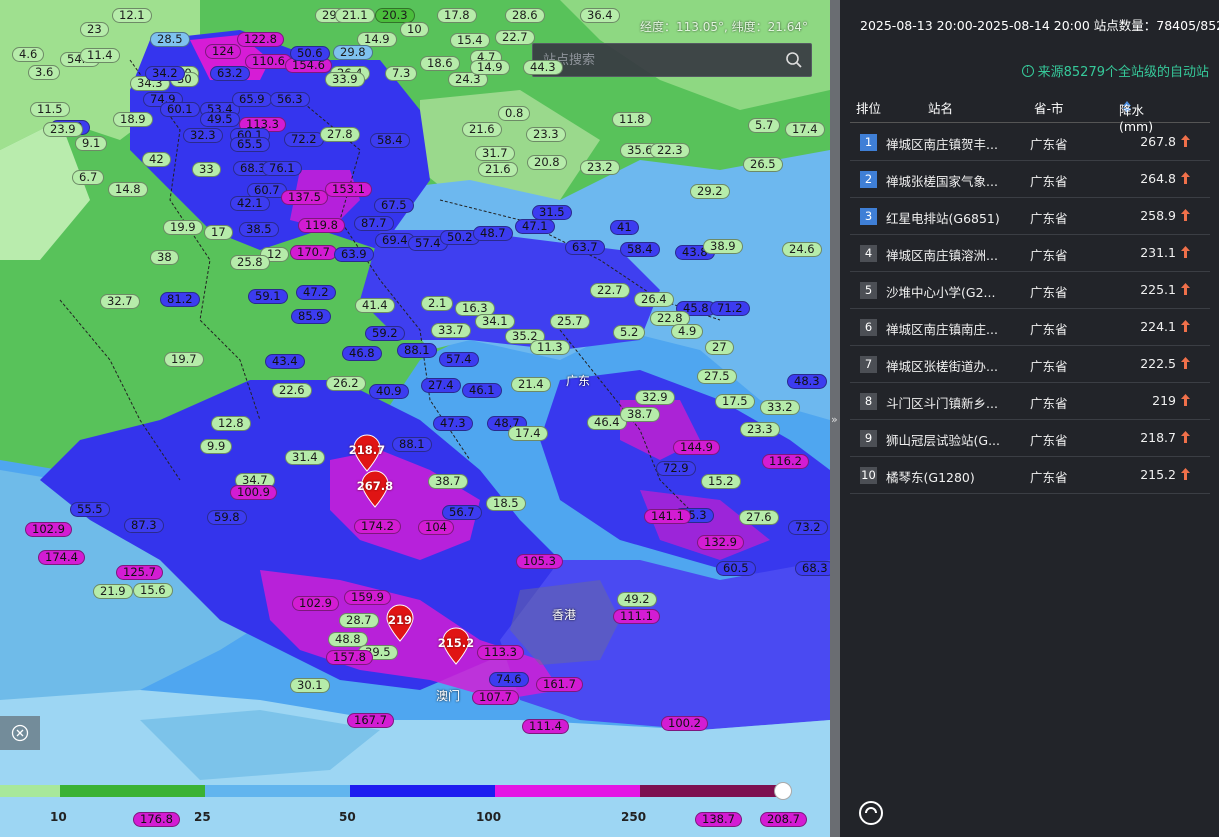  Describe the element at coordinates (133, 119) in the screenshot. I see `station-rain-label: 18.9` at that location.